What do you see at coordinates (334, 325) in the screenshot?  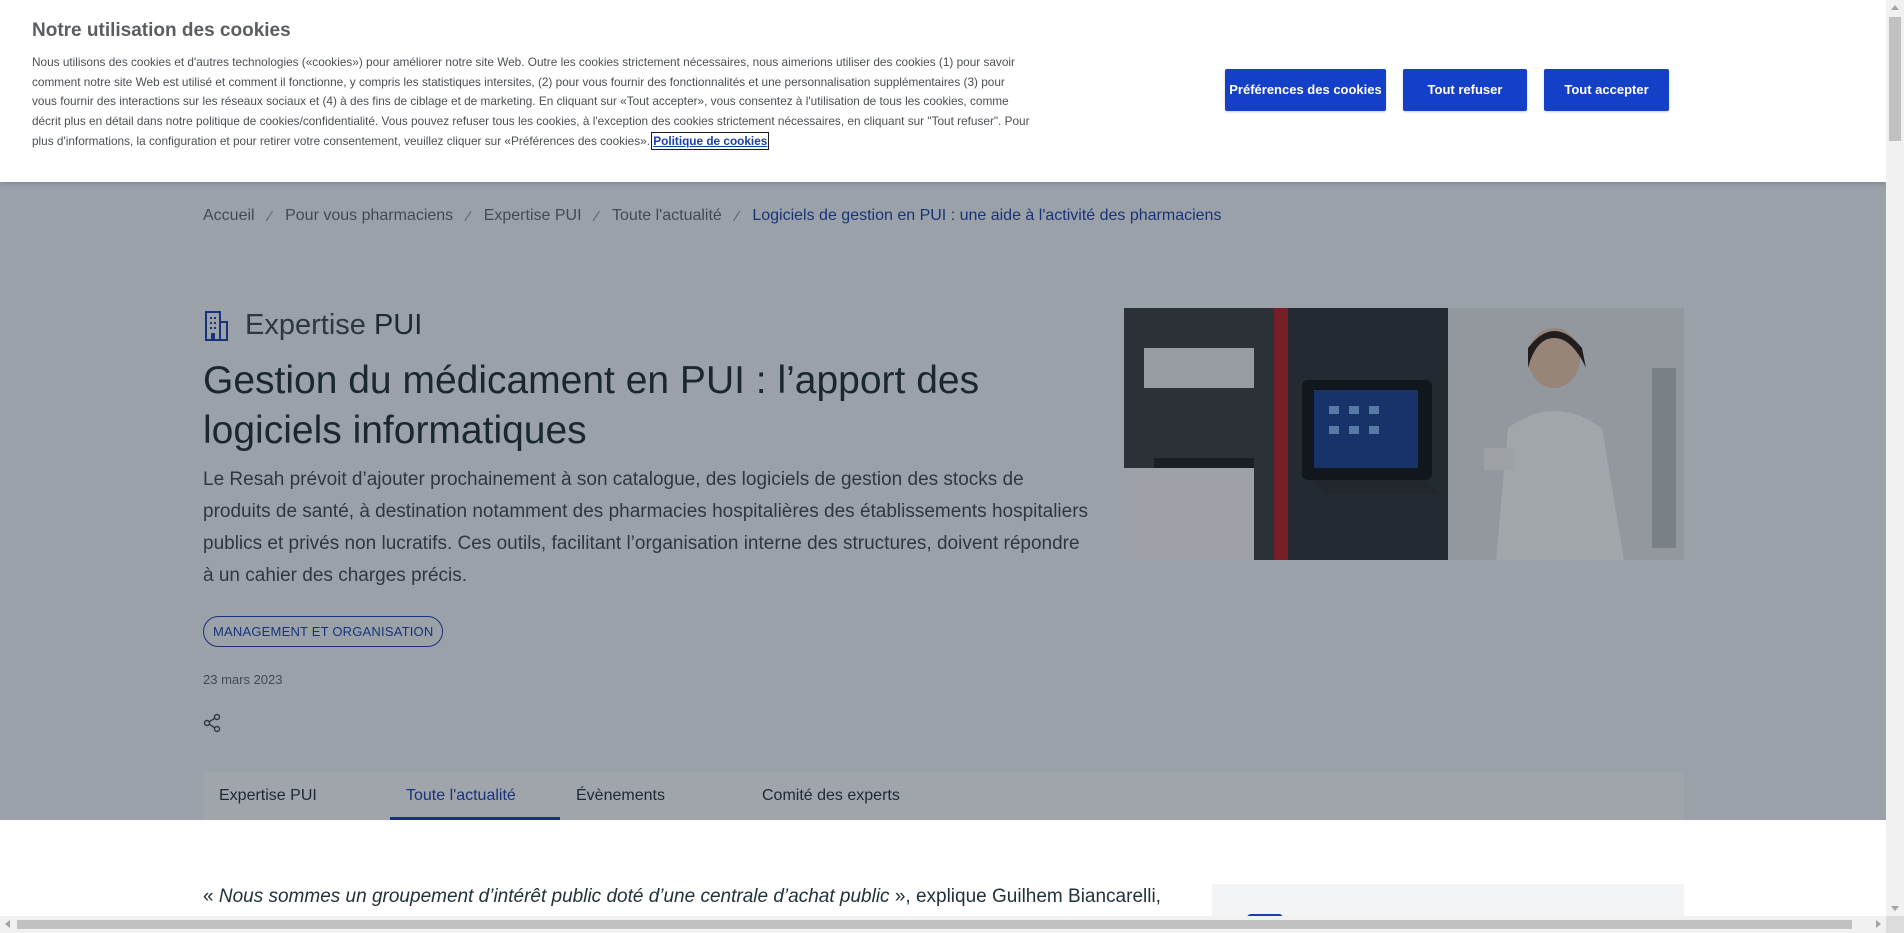 I see `section-name: Expertise PUI` at bounding box center [334, 325].